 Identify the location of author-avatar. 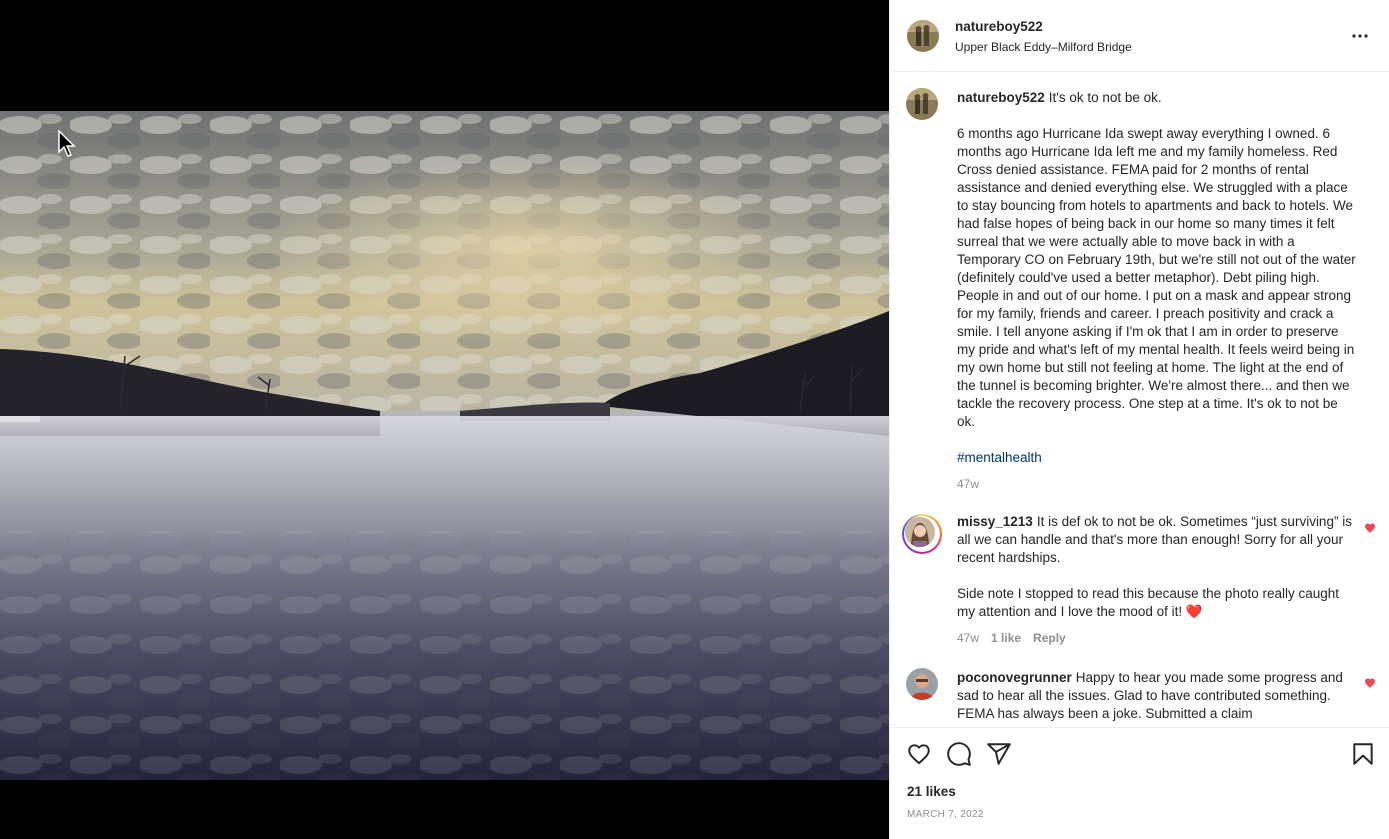
(923, 36).